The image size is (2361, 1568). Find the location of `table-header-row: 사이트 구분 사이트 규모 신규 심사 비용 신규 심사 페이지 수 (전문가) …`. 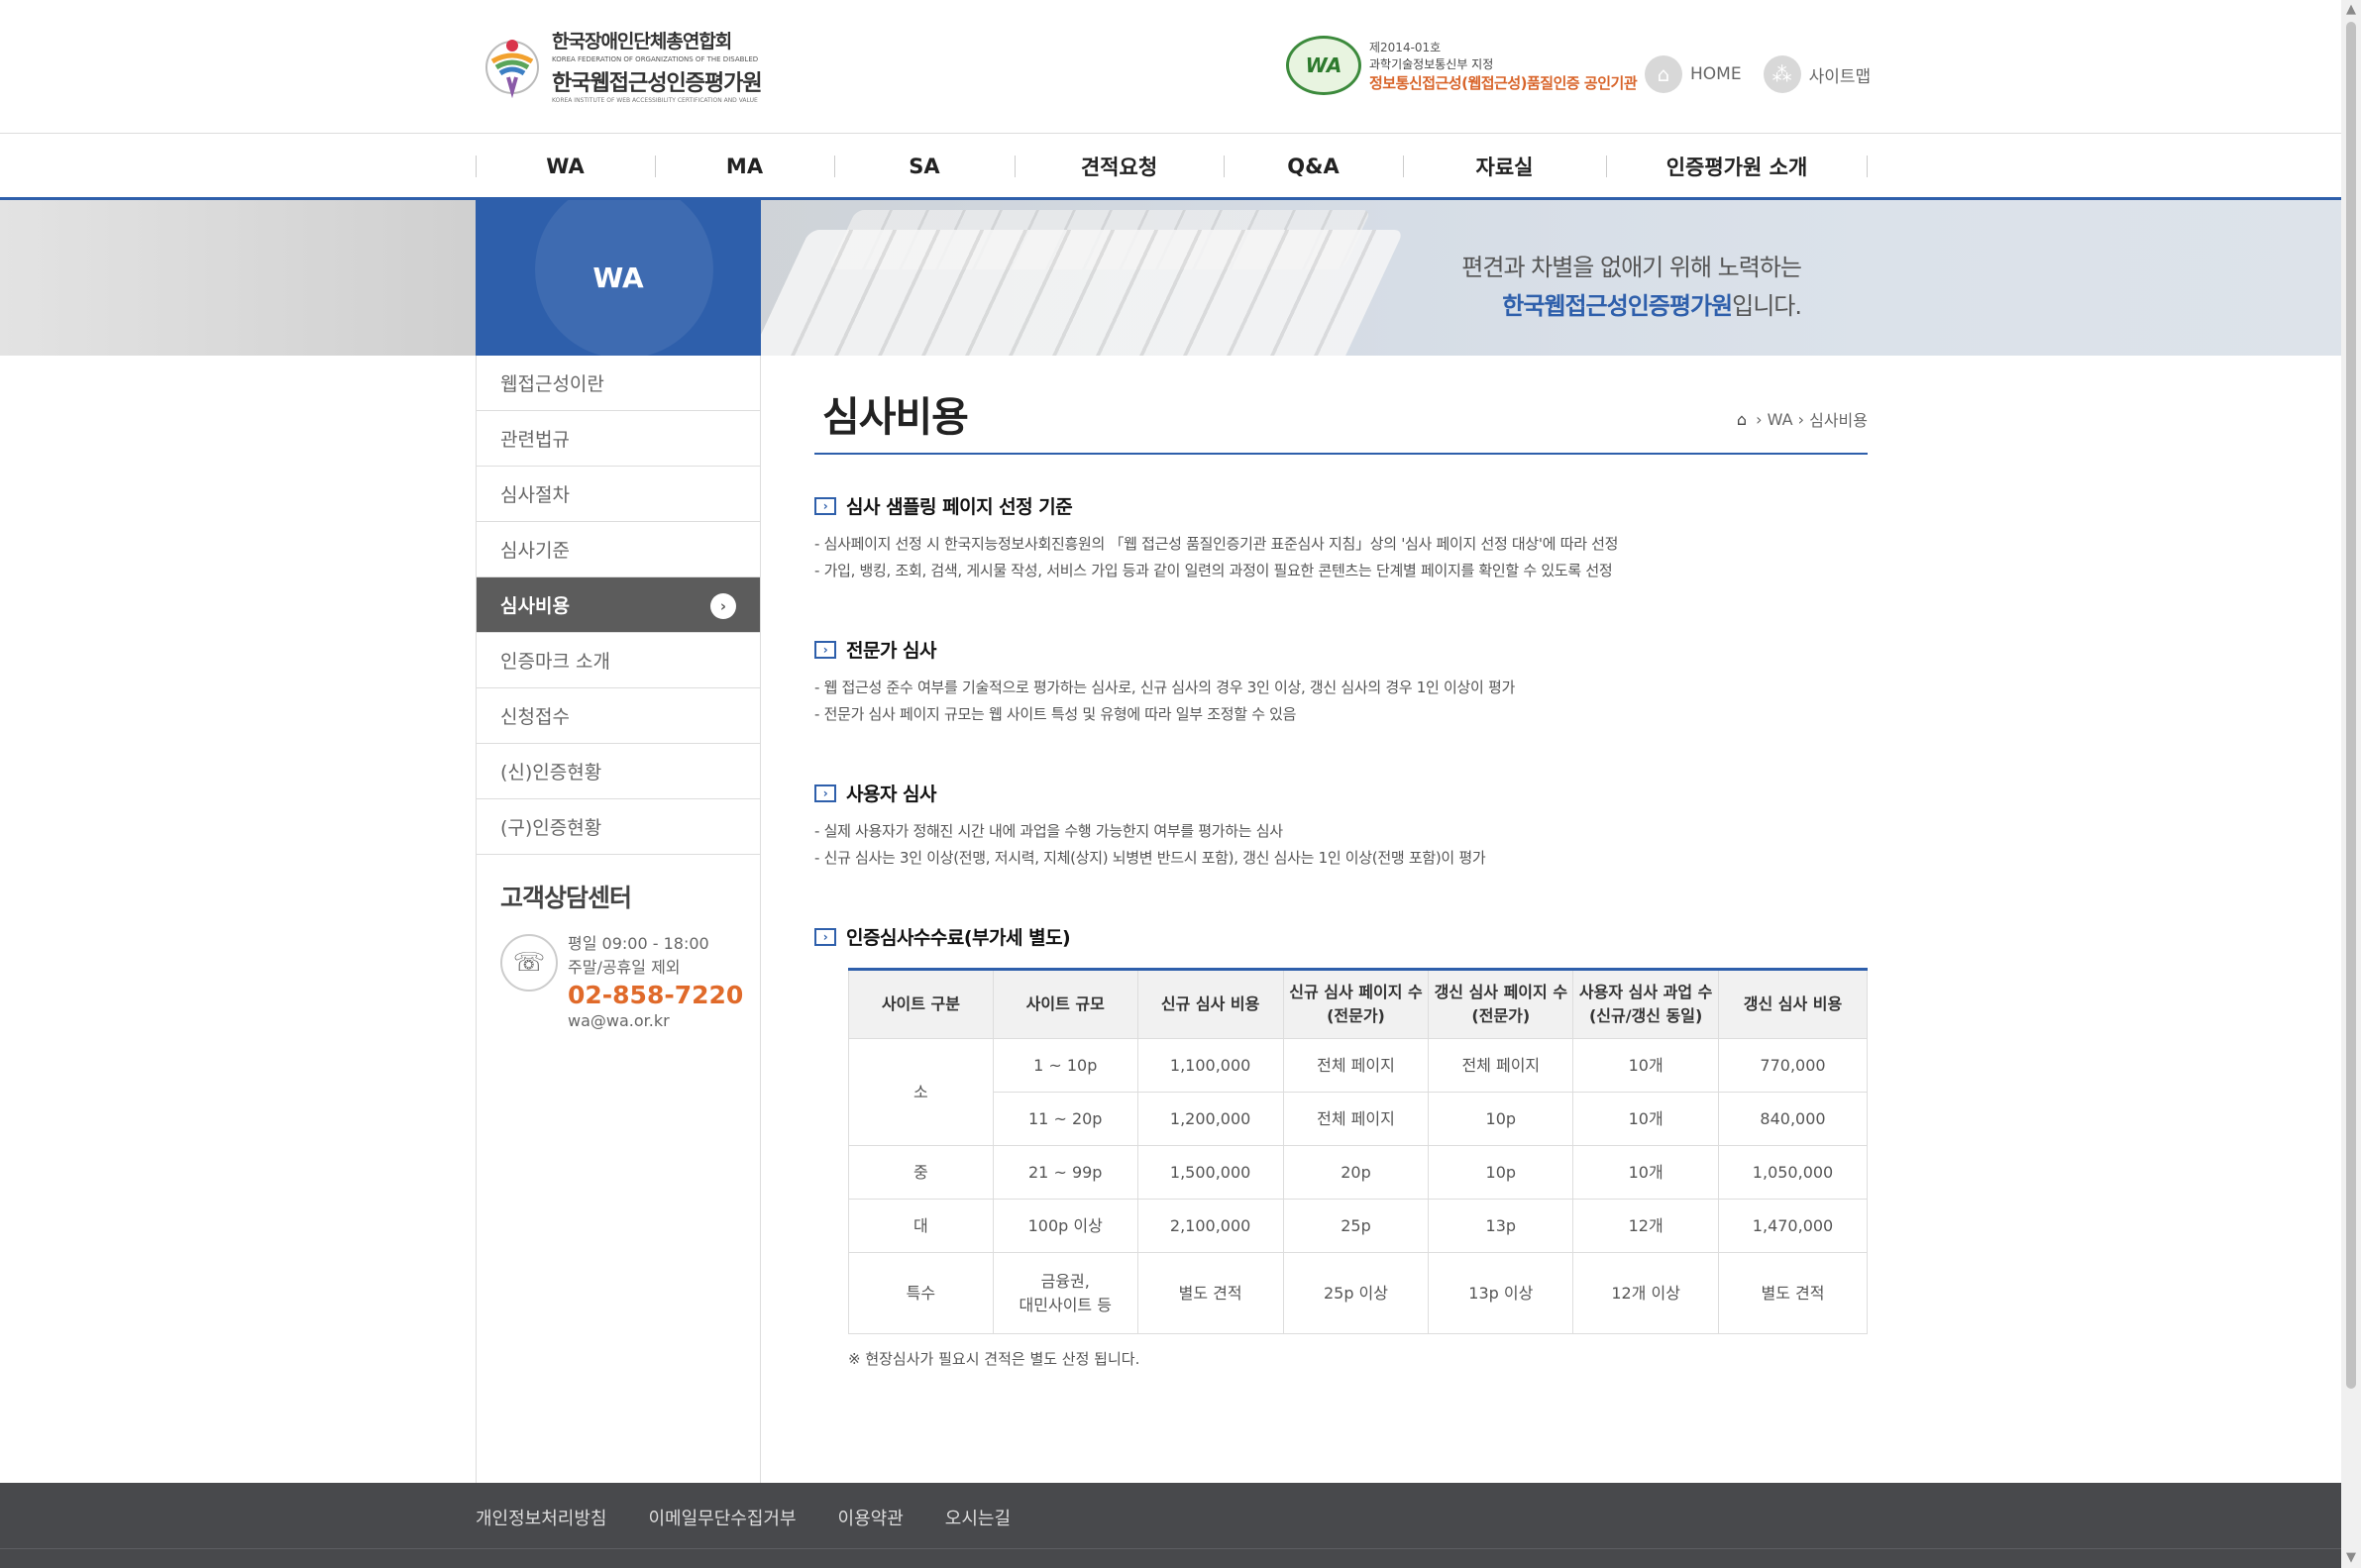

table-header-row: 사이트 구분 사이트 규모 신규 심사 비용 신규 심사 페이지 수 (전문가) … is located at coordinates (1358, 1004).